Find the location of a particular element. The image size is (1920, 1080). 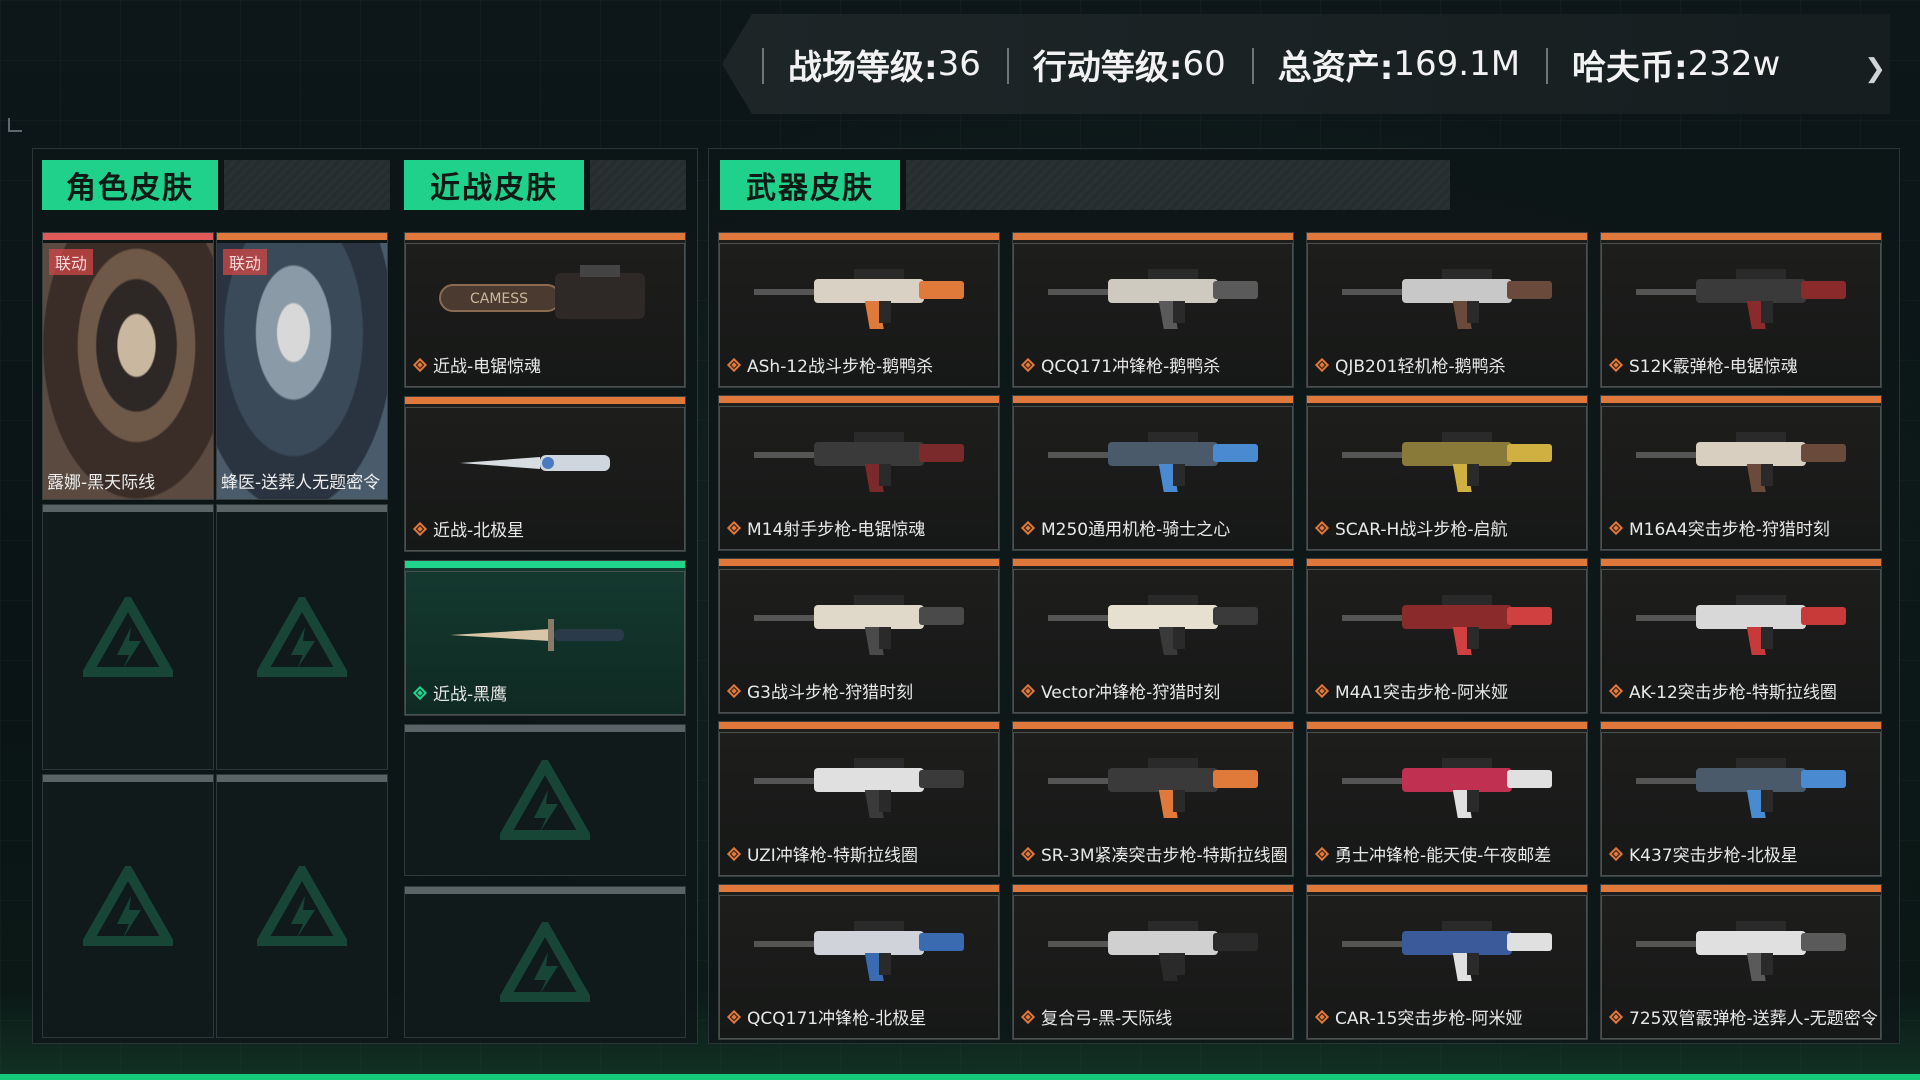

weapon-card: M16A4突击步枪-狩猎时刻 is located at coordinates (1741, 473).